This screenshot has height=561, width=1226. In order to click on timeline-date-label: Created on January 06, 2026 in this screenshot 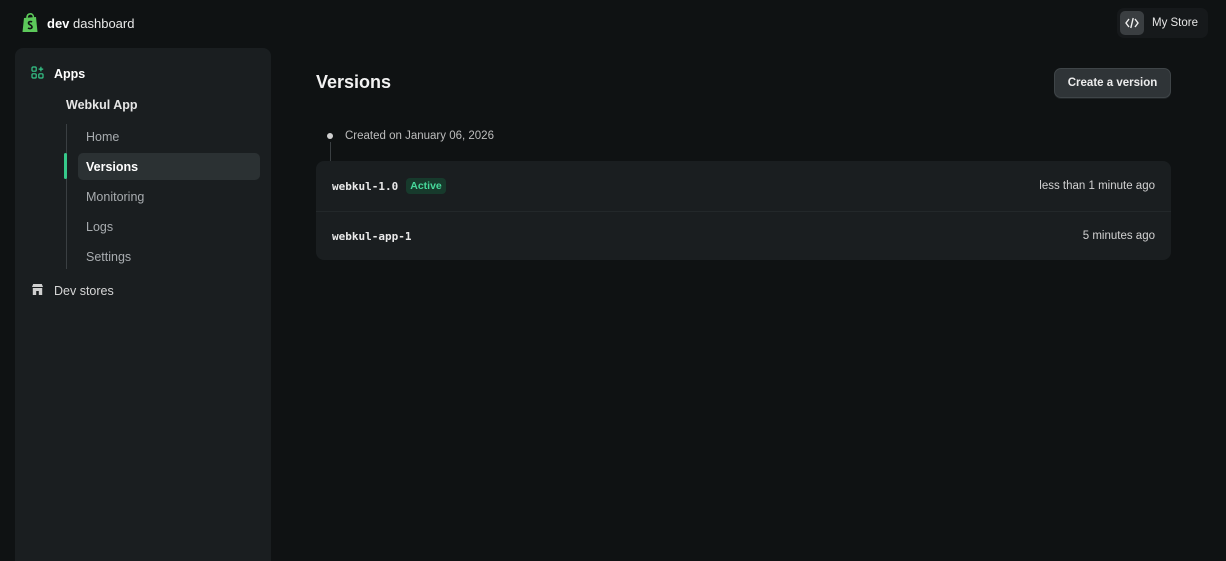, I will do `click(419, 136)`.